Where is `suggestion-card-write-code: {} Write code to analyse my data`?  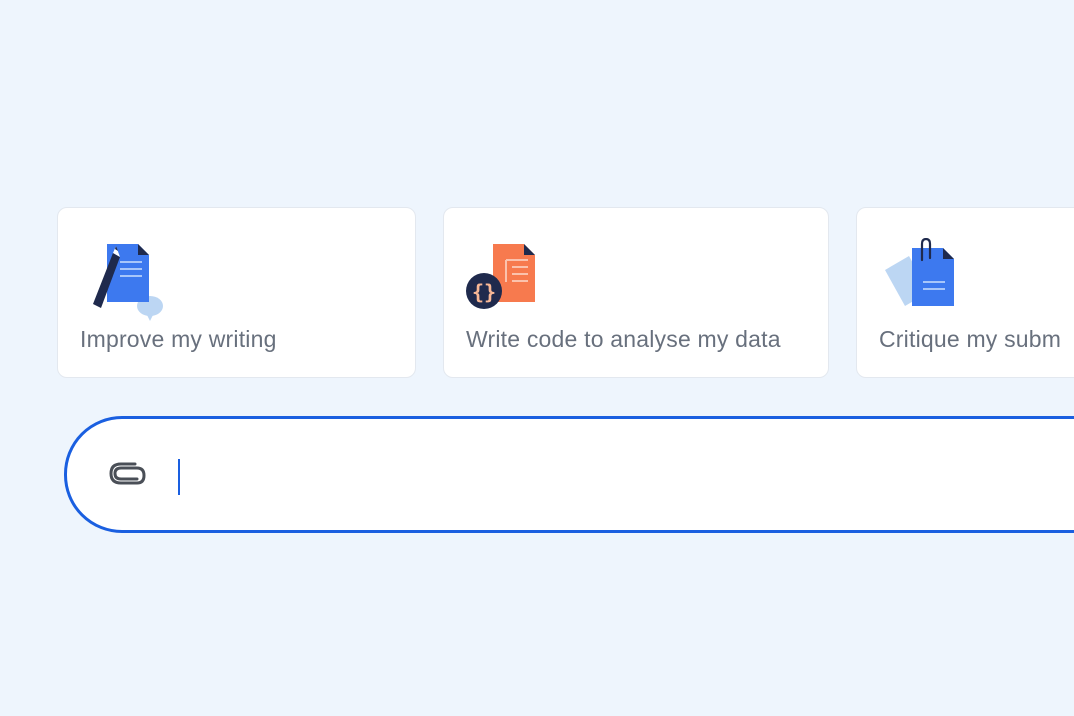
suggestion-card-write-code: {} Write code to analyse my data is located at coordinates (636, 292).